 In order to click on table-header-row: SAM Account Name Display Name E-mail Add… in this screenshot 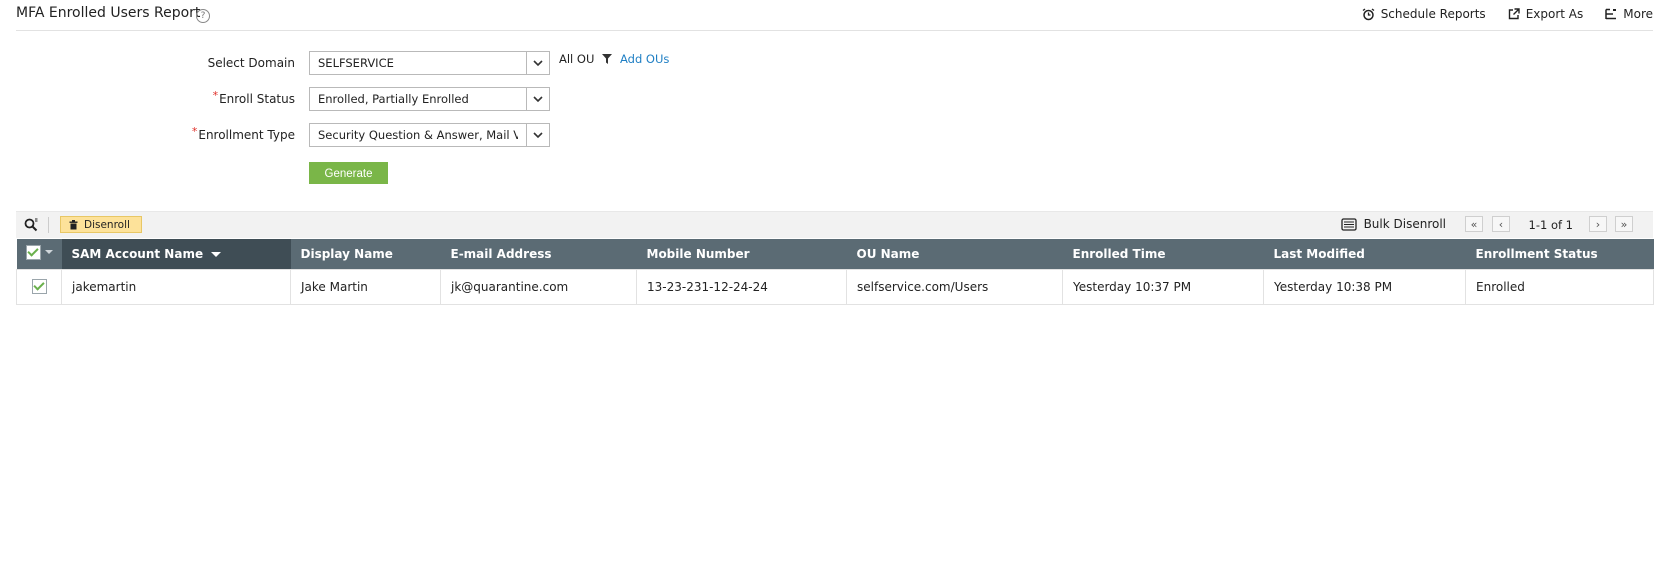, I will do `click(835, 254)`.